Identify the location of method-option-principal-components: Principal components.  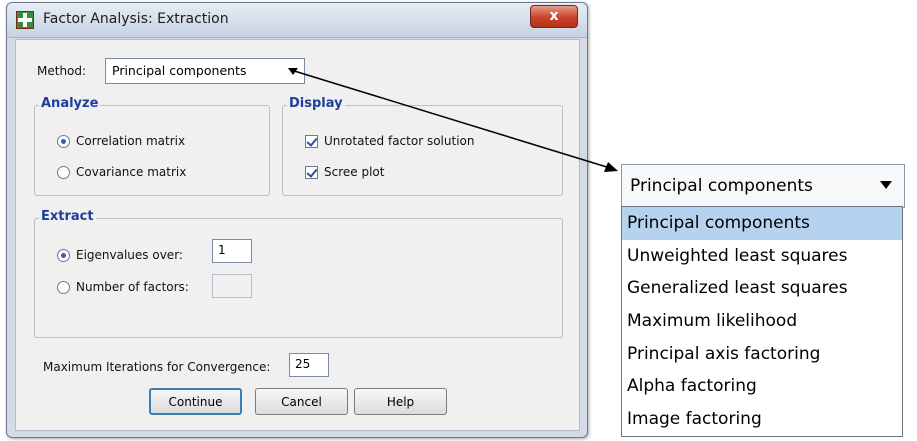
(762, 223).